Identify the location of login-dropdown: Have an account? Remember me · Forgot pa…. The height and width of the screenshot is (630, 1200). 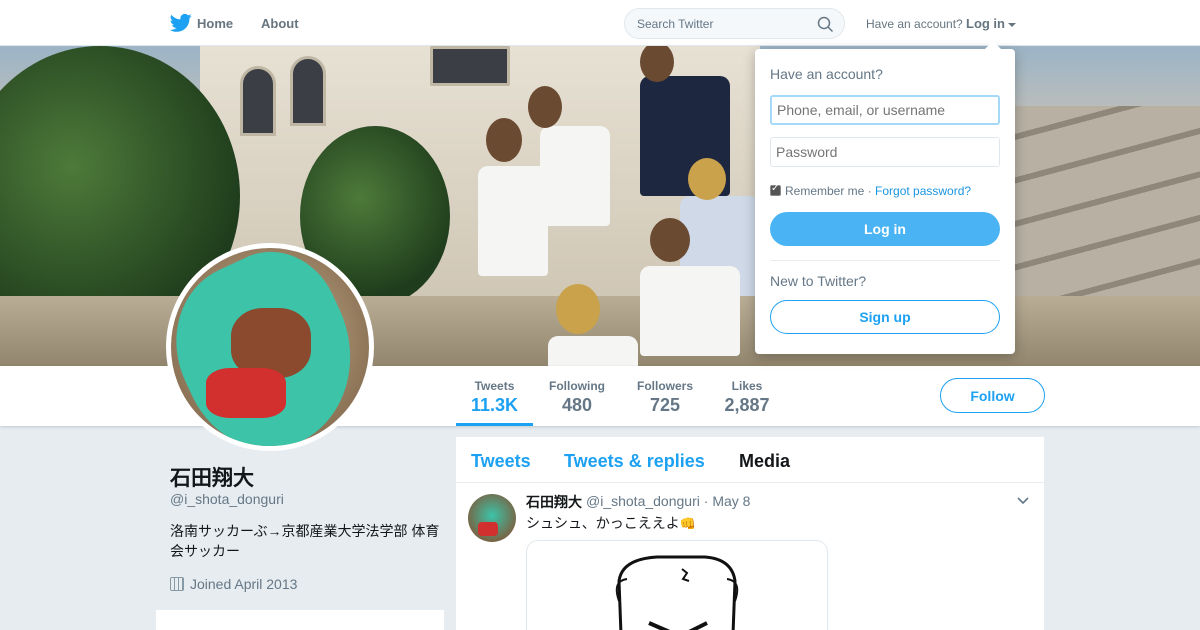
(885, 197).